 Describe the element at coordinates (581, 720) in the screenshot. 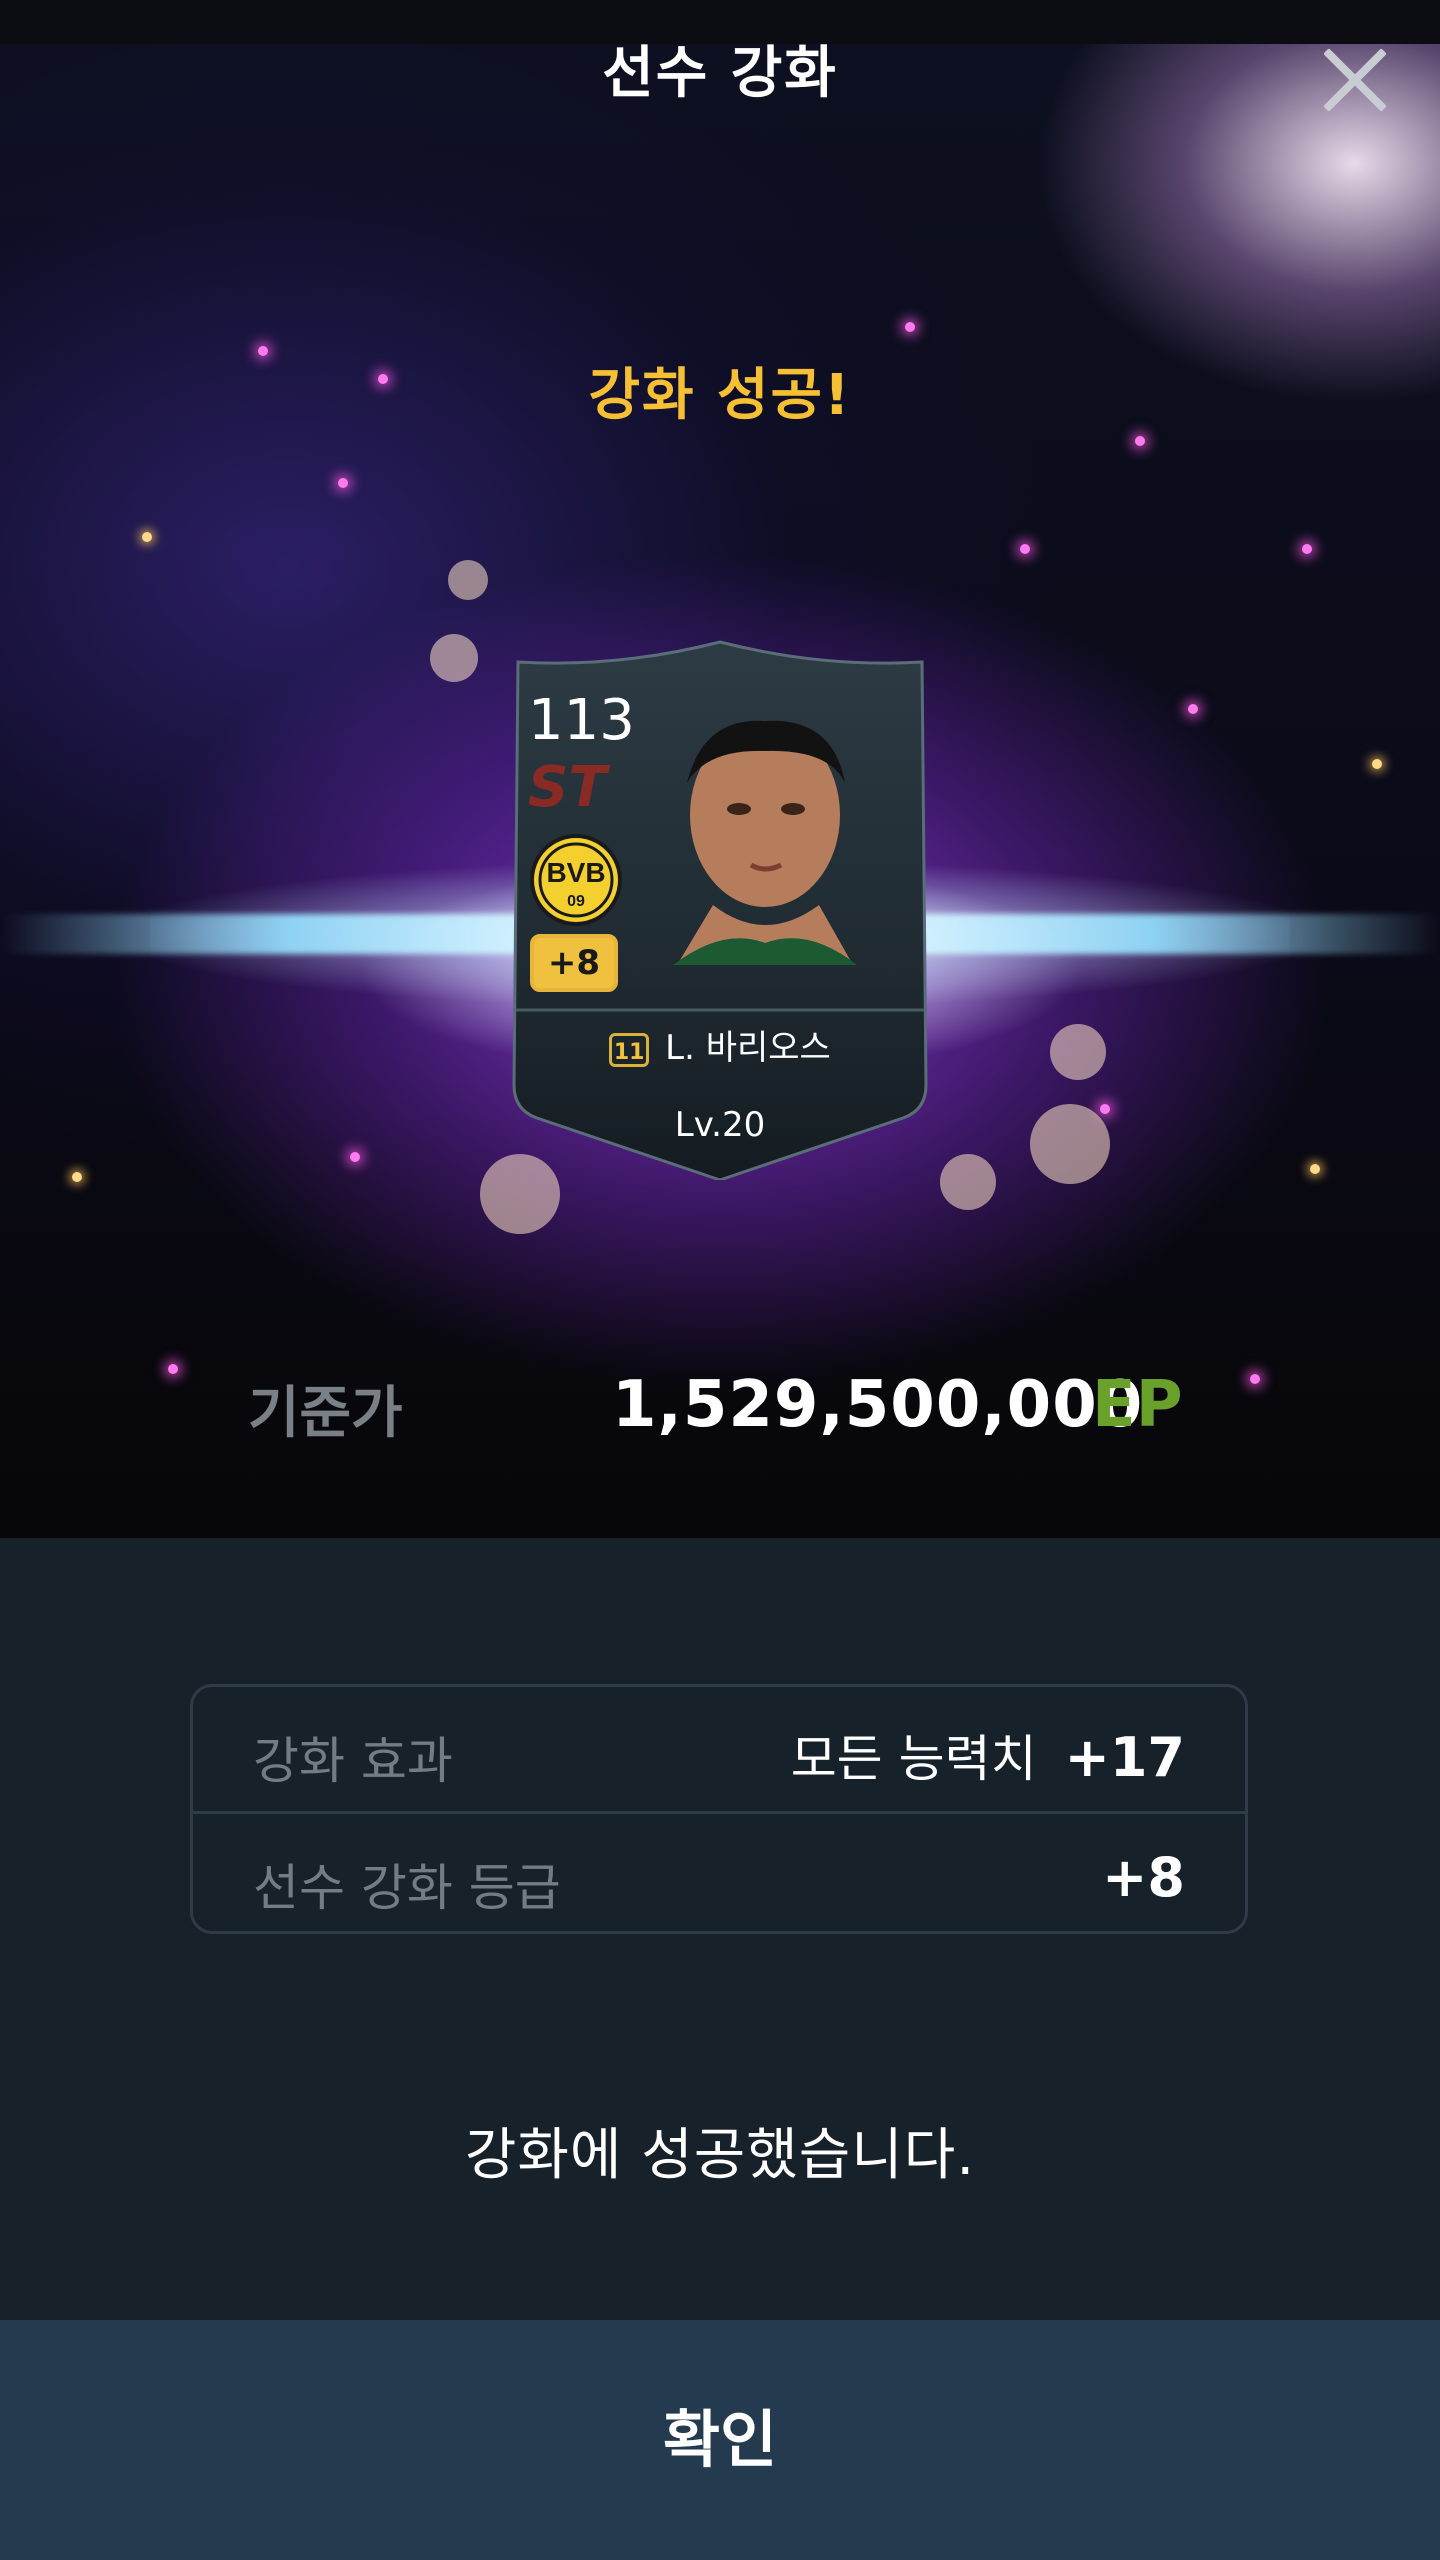

I see `player-ovr: 113` at that location.